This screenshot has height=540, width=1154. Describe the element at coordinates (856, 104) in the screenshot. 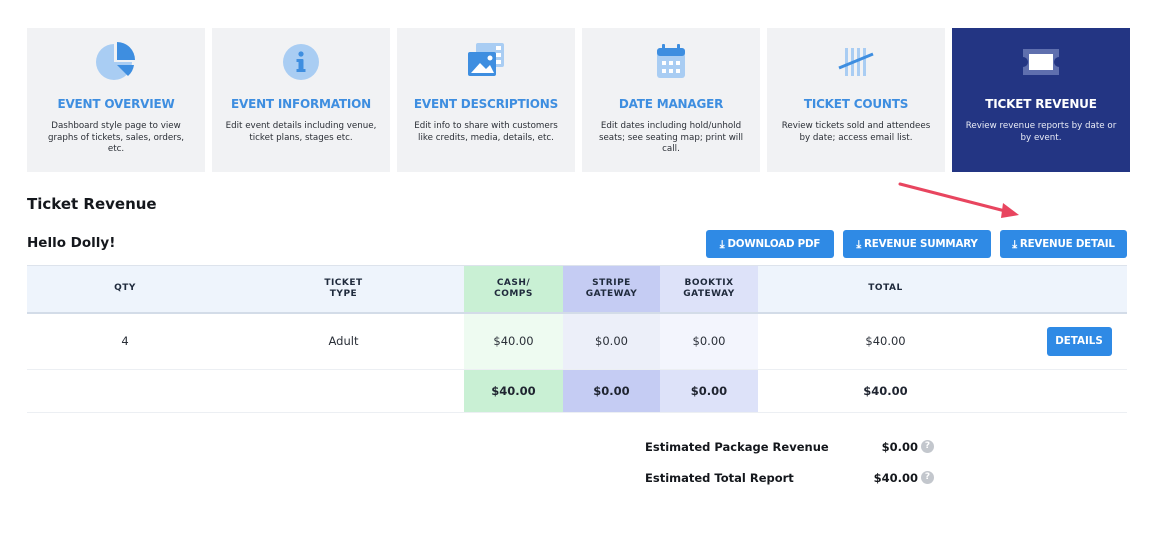

I see `tile-title: TICKET COUNTS` at that location.